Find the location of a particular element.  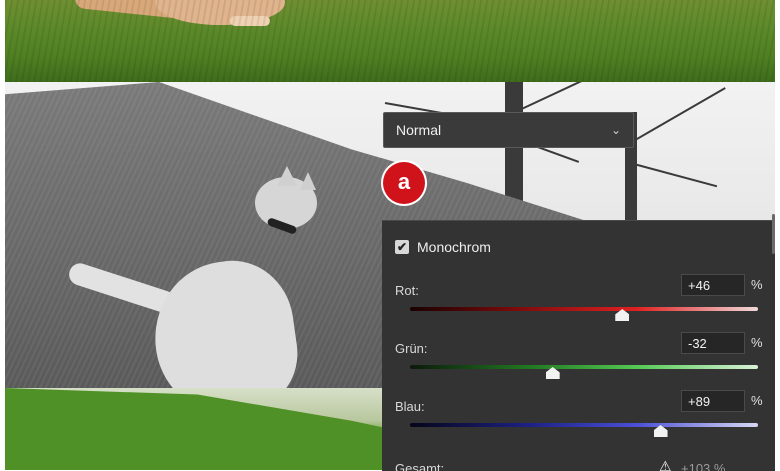

channel-label: Blau: is located at coordinates (410, 406).